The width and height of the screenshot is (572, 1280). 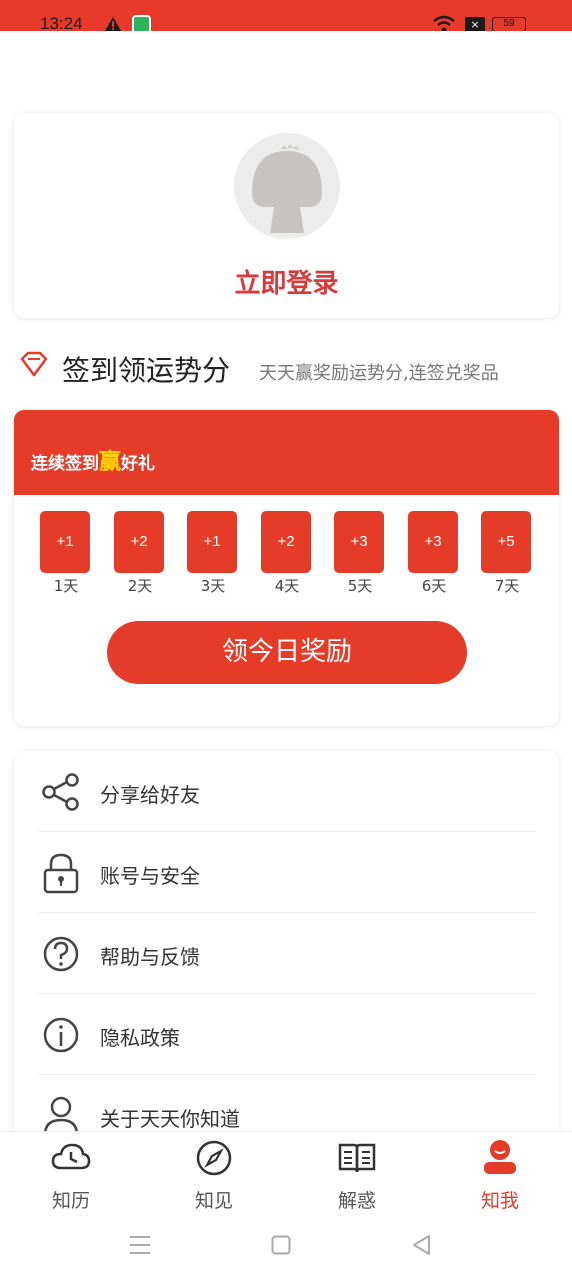 What do you see at coordinates (286, 1172) in the screenshot?
I see `bottom-tab-bar: 知历 知见 解惑 知我` at bounding box center [286, 1172].